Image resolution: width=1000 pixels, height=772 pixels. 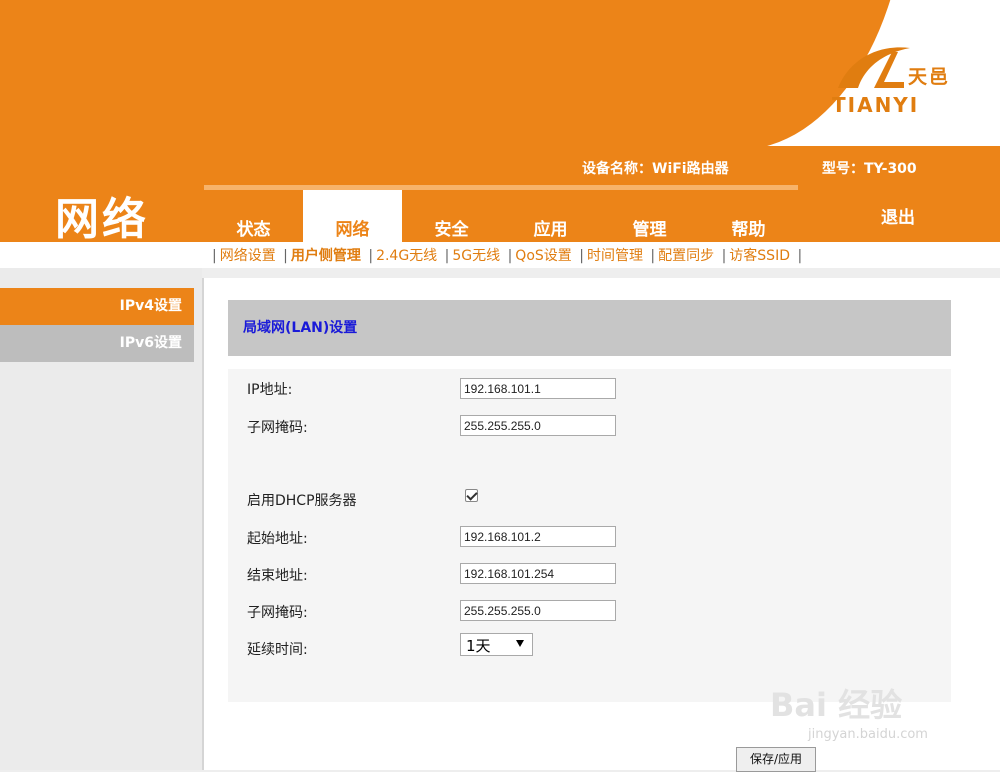 What do you see at coordinates (538, 610) in the screenshot?
I see `dhcp-subnet-mask-input` at bounding box center [538, 610].